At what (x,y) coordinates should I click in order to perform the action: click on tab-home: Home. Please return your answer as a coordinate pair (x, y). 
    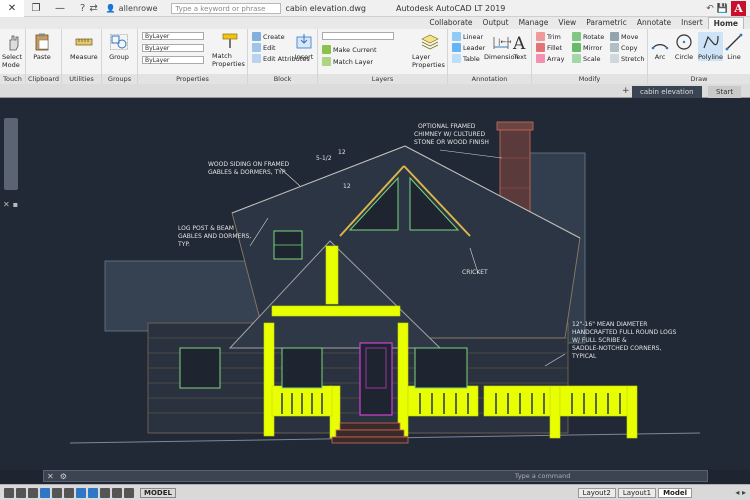
    Looking at the image, I should click on (725, 23).